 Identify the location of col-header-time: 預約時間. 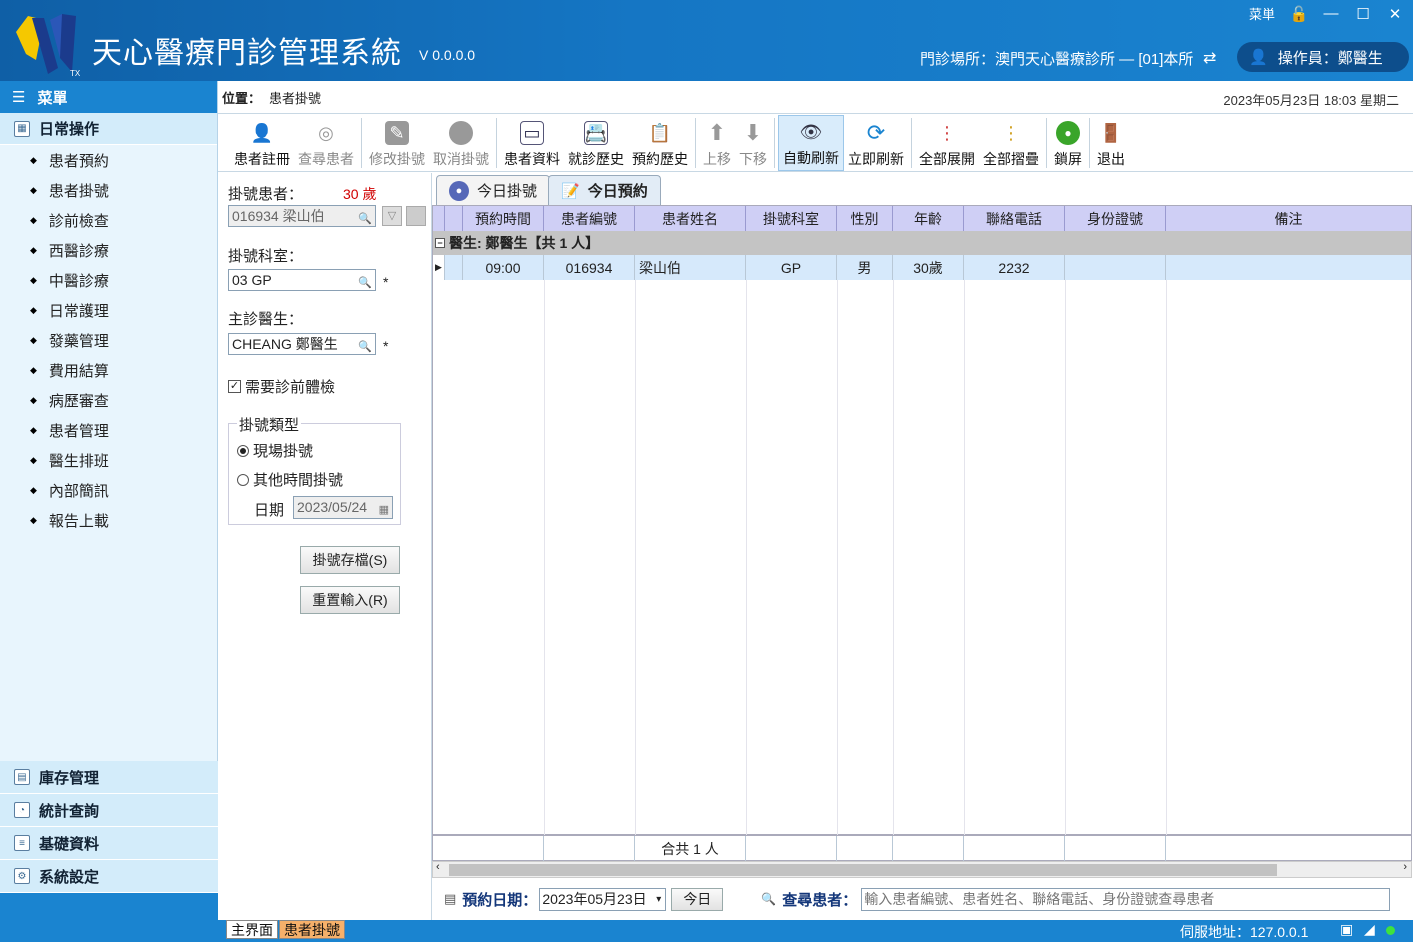
(503, 218).